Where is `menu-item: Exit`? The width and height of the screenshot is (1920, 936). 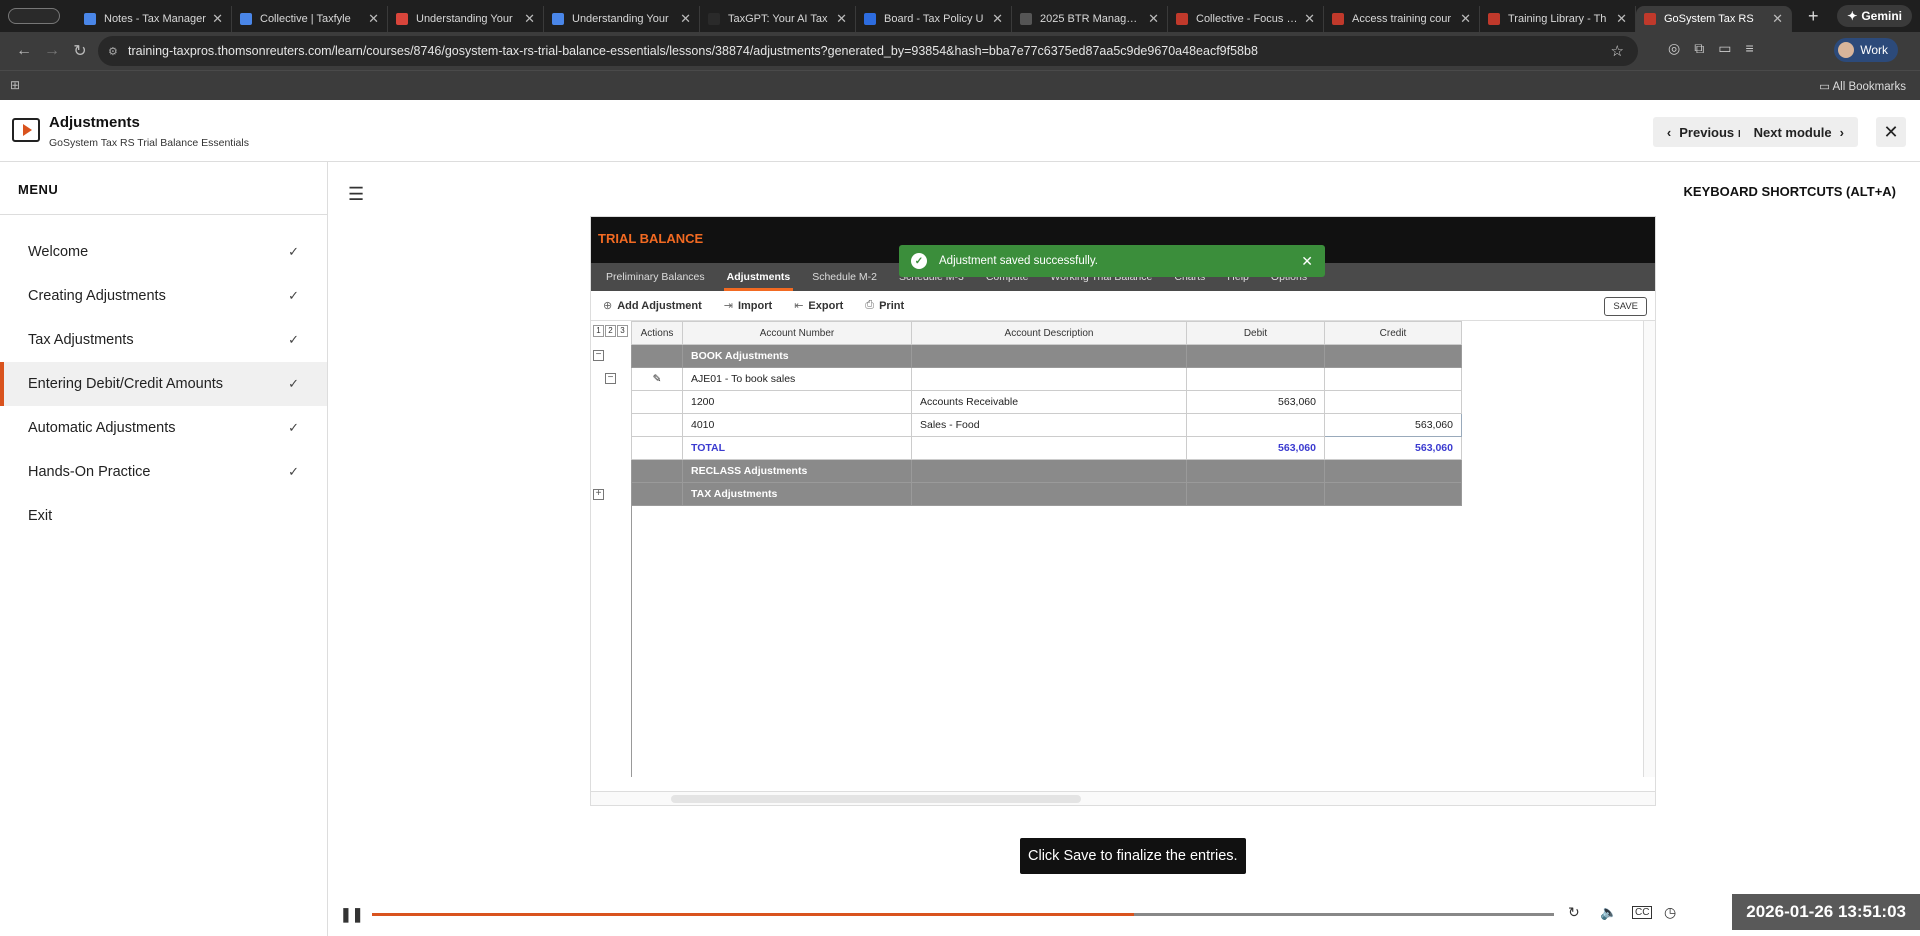
menu-item: Exit is located at coordinates (163, 516).